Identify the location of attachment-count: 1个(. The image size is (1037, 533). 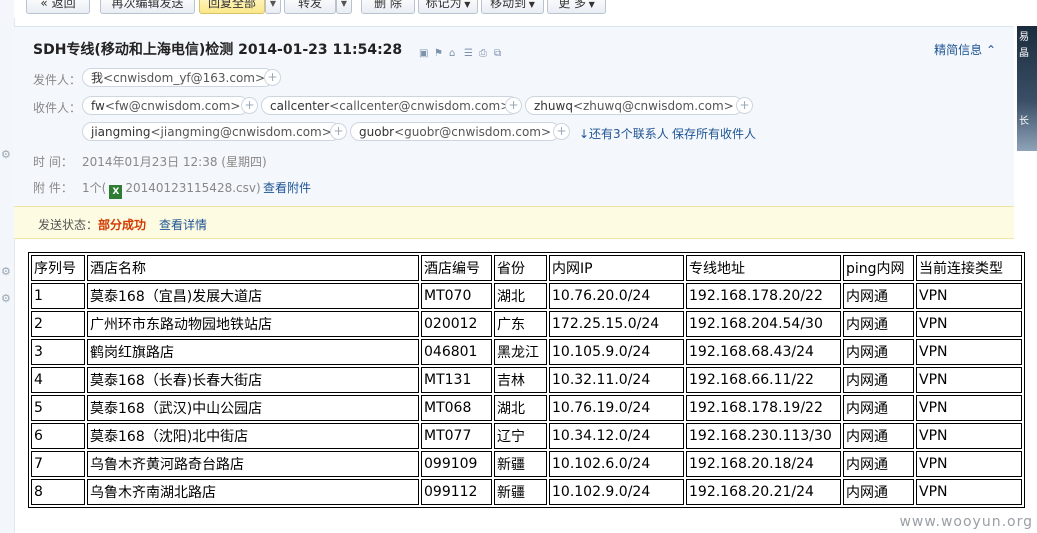
(94, 188).